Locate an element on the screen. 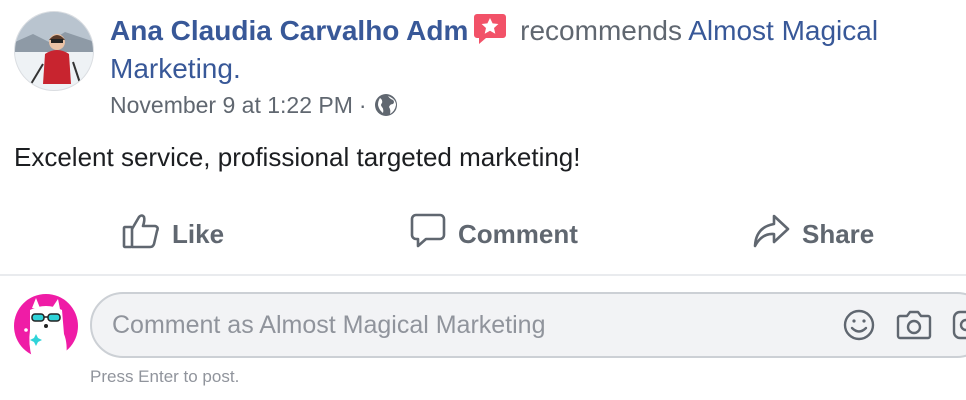 This screenshot has width=966, height=400. comment-label: Comment is located at coordinates (518, 233).